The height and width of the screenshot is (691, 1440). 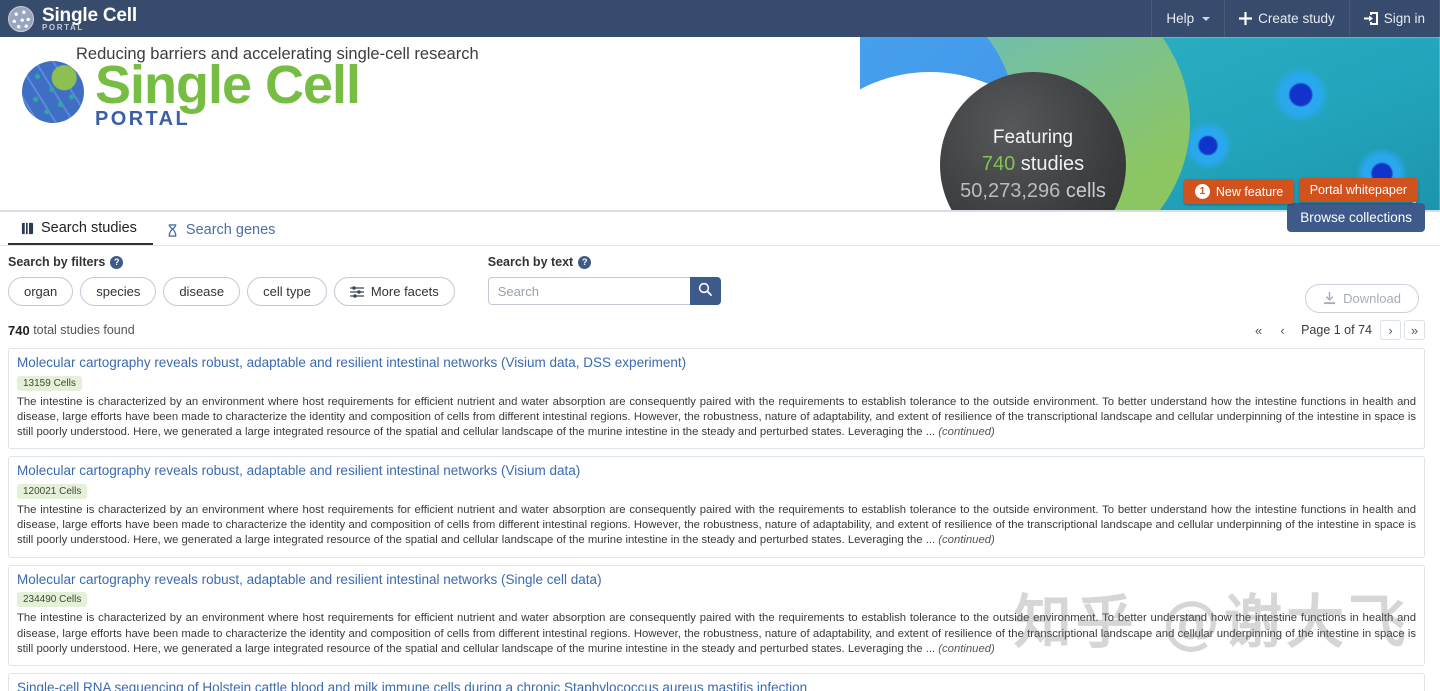 I want to click on navbar-brand-logo: Single Cell PORTAL, so click(x=72, y=18).